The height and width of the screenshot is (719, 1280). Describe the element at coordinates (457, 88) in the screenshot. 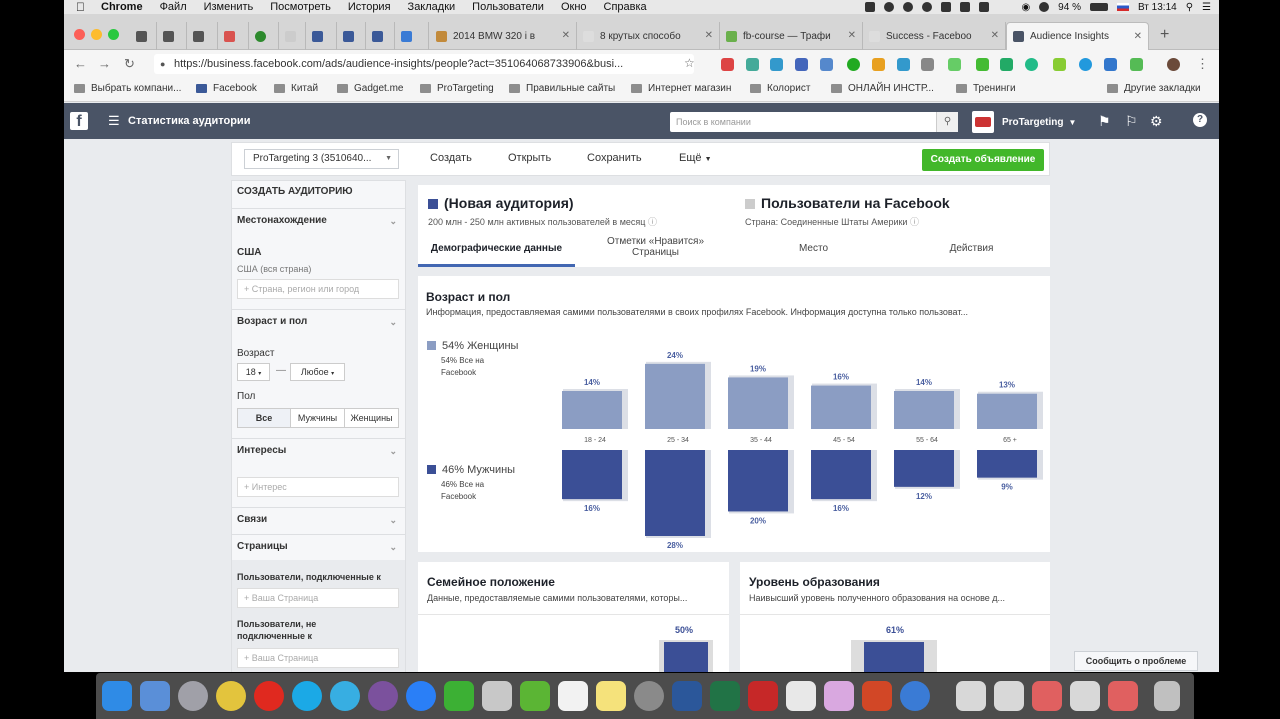

I see `bookmark-item: ProTargeting` at that location.